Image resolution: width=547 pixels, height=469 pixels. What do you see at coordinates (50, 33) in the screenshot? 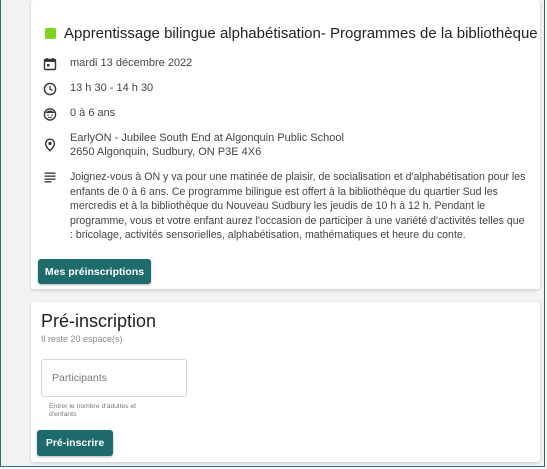
I see `category-color-dot` at bounding box center [50, 33].